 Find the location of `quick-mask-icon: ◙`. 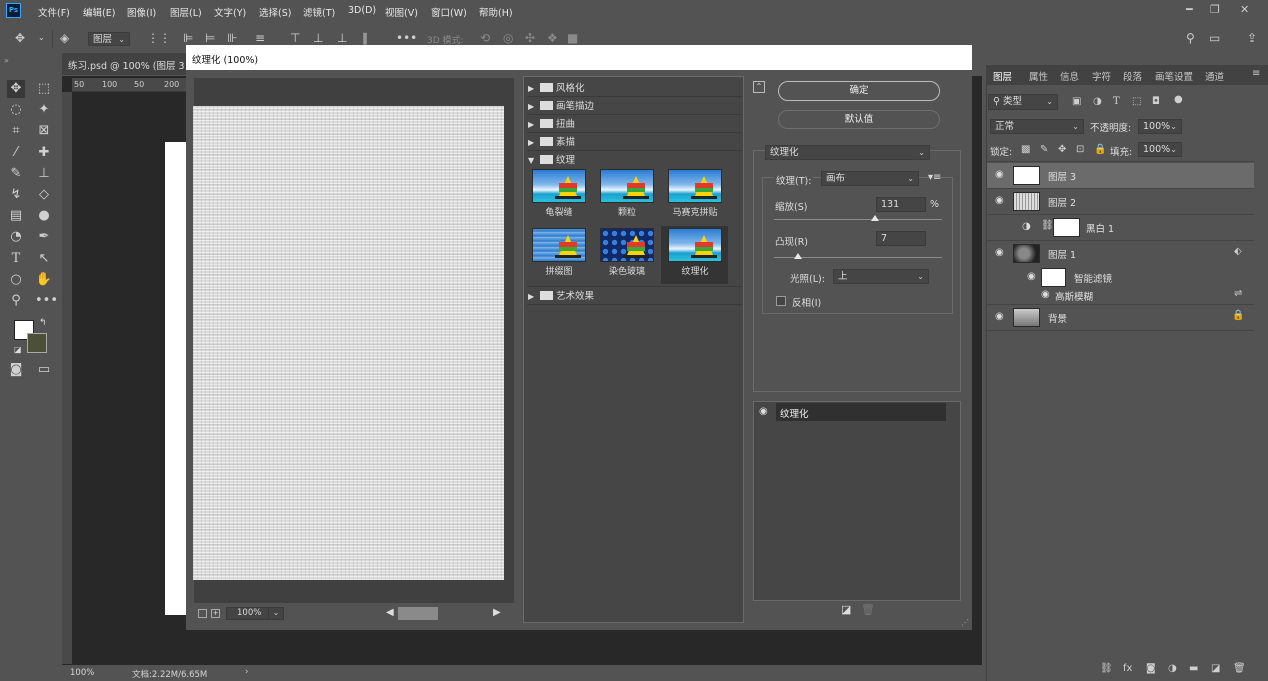

quick-mask-icon: ◙ is located at coordinates (16, 370).